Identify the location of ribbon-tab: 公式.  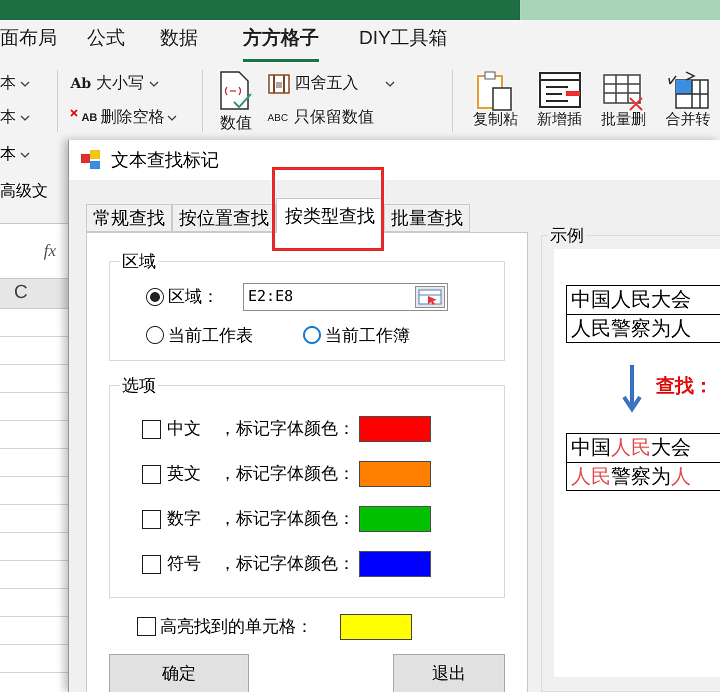
(106, 43).